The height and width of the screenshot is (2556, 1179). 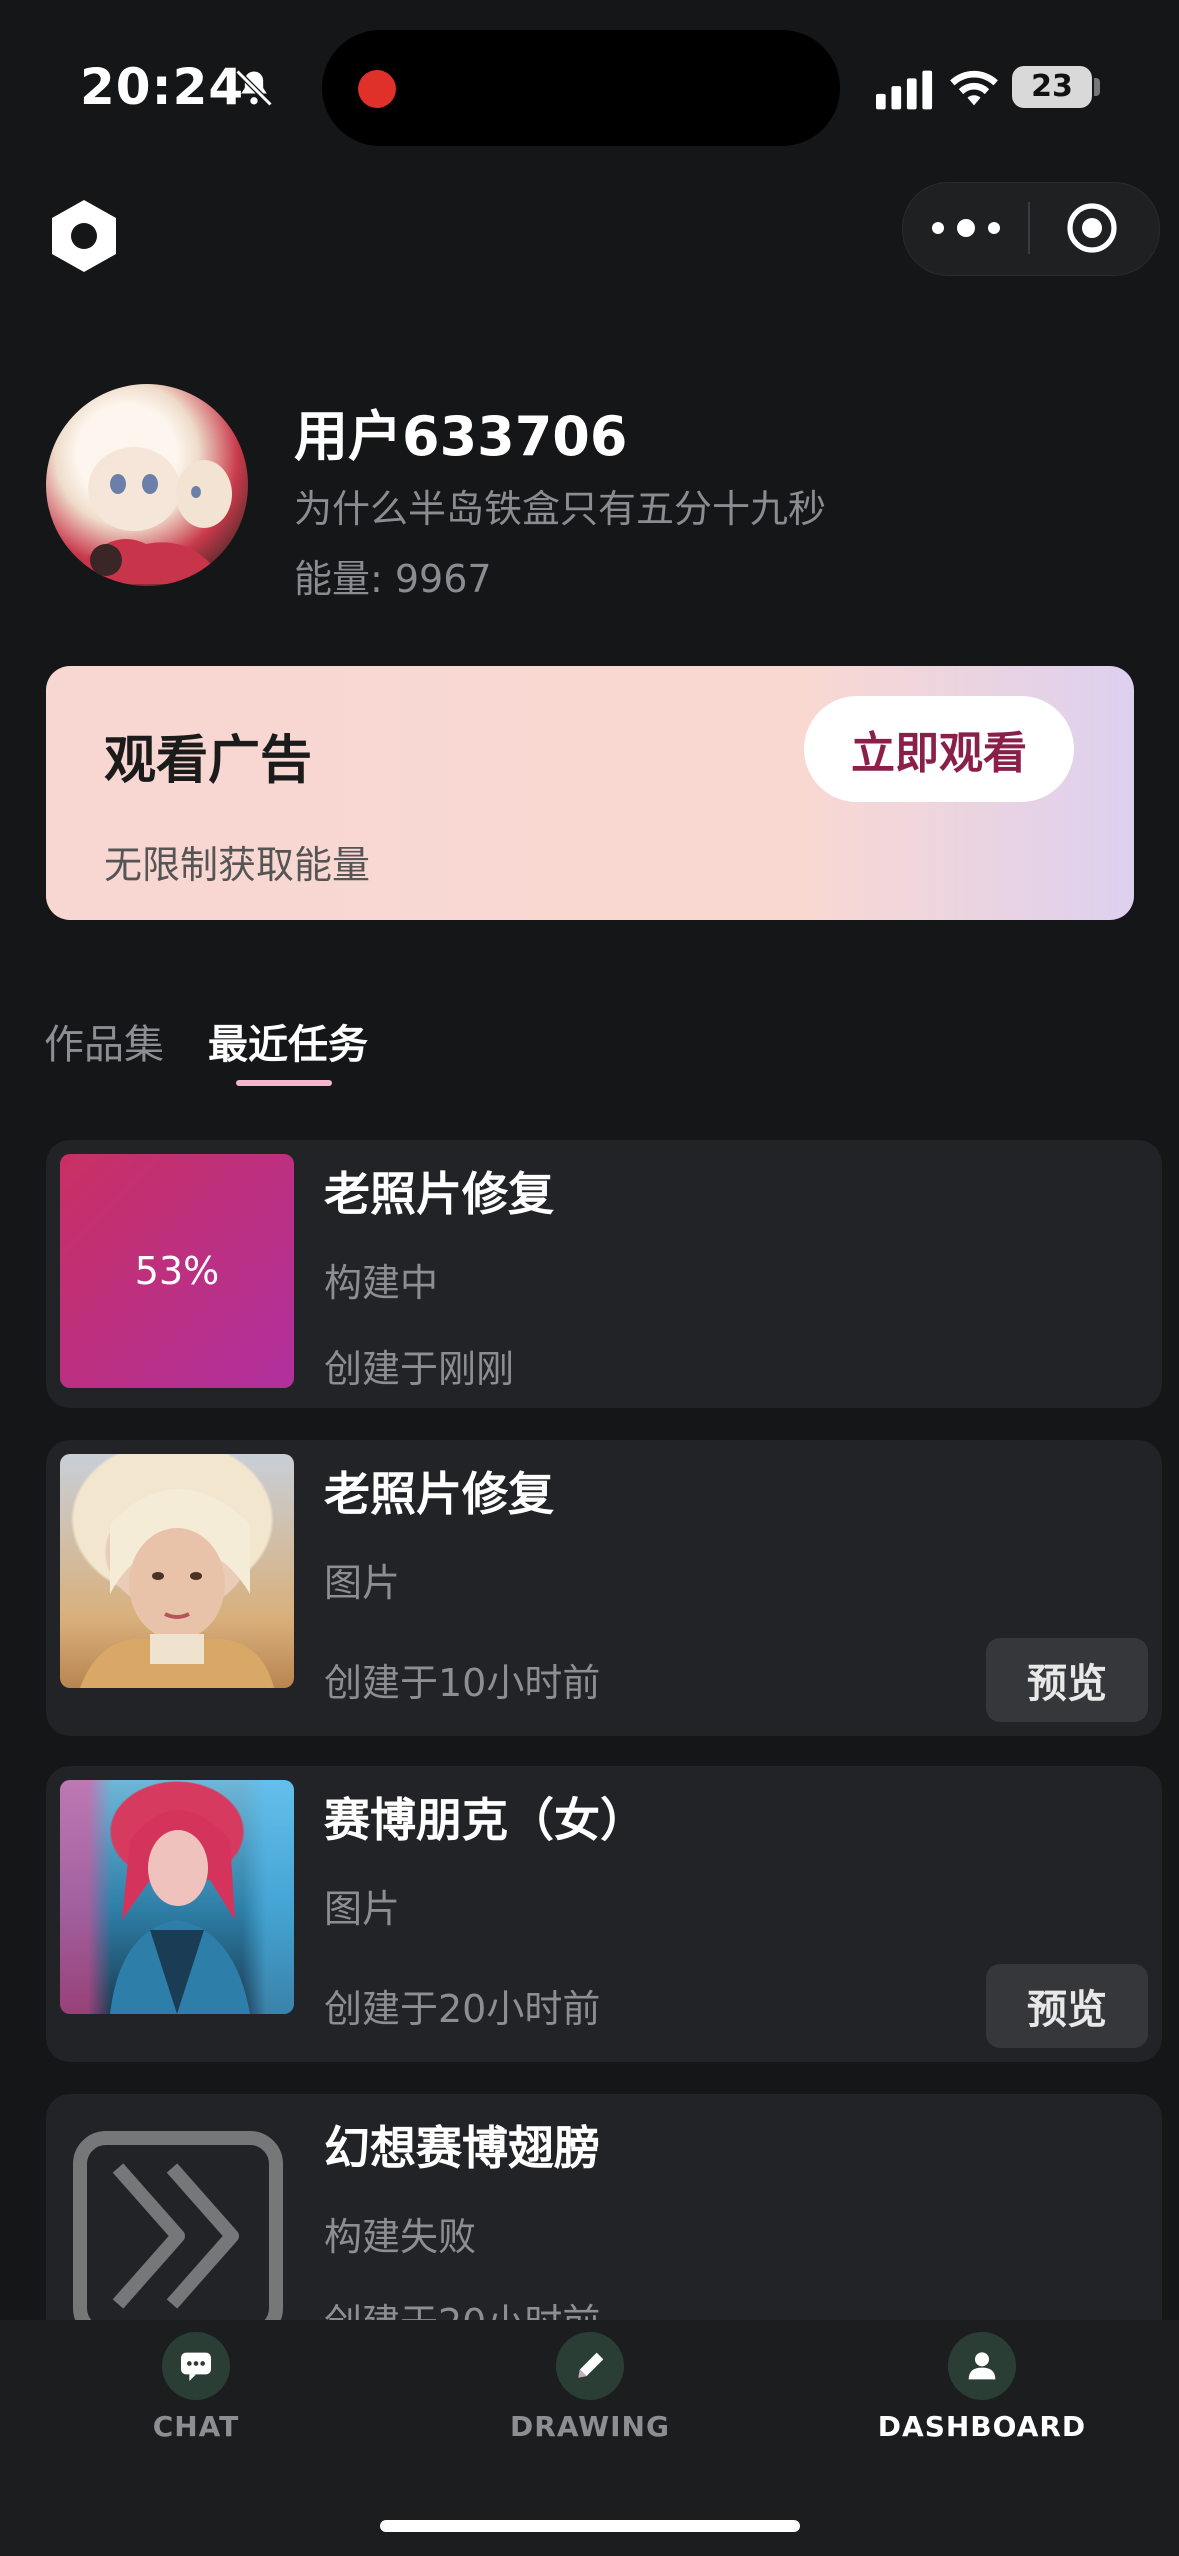 What do you see at coordinates (590, 2426) in the screenshot?
I see `nav-label-drawing: DRAWING` at bounding box center [590, 2426].